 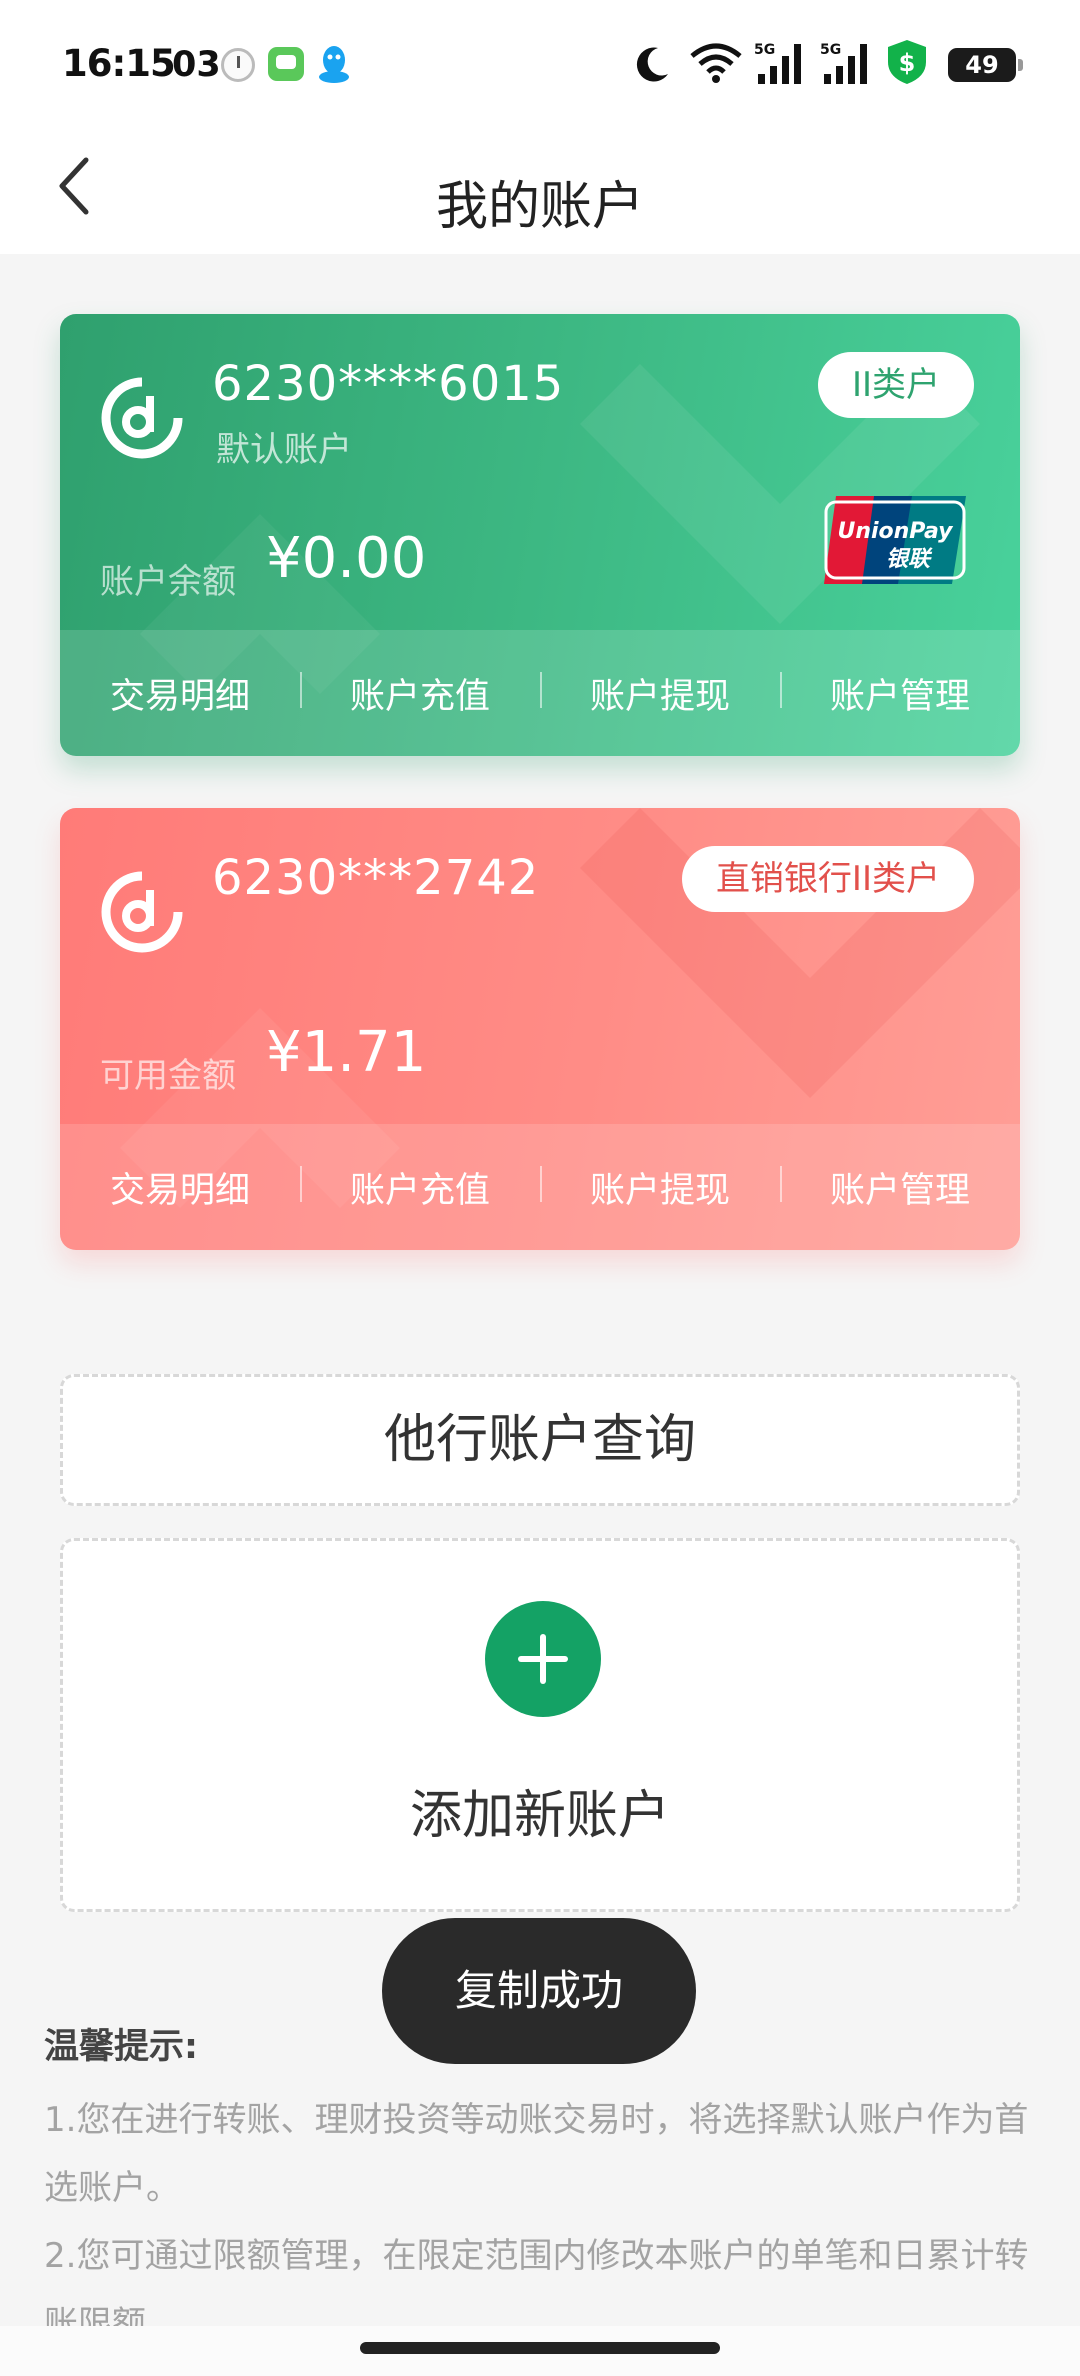 I want to click on status-time: 16:15, so click(x=119, y=63).